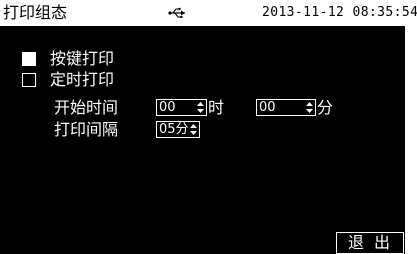 This screenshot has height=254, width=417. I want to click on hour-unit: 时, so click(216, 107).